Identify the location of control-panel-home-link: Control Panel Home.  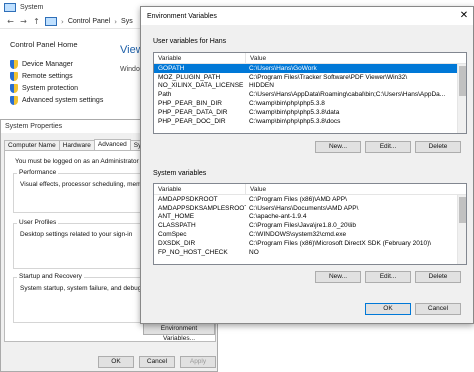
(56, 44).